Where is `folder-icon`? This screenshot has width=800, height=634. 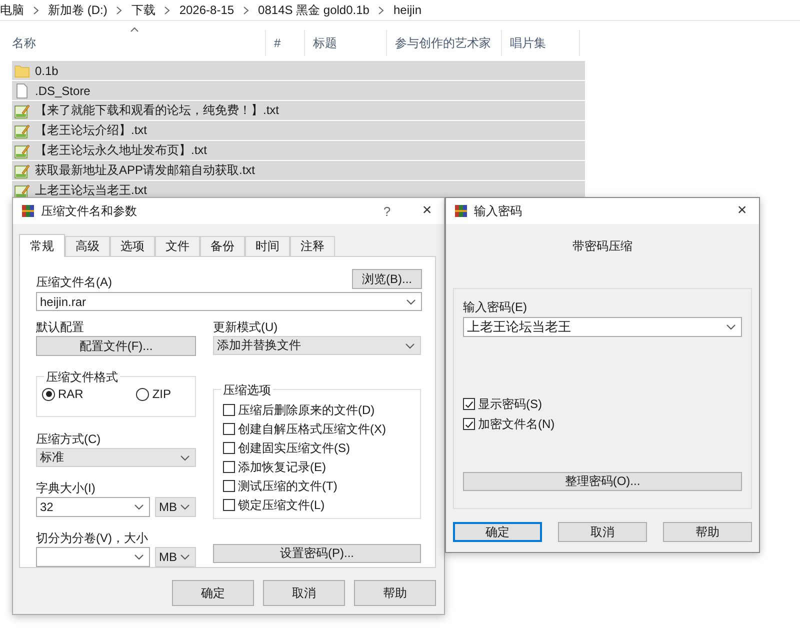 folder-icon is located at coordinates (22, 71).